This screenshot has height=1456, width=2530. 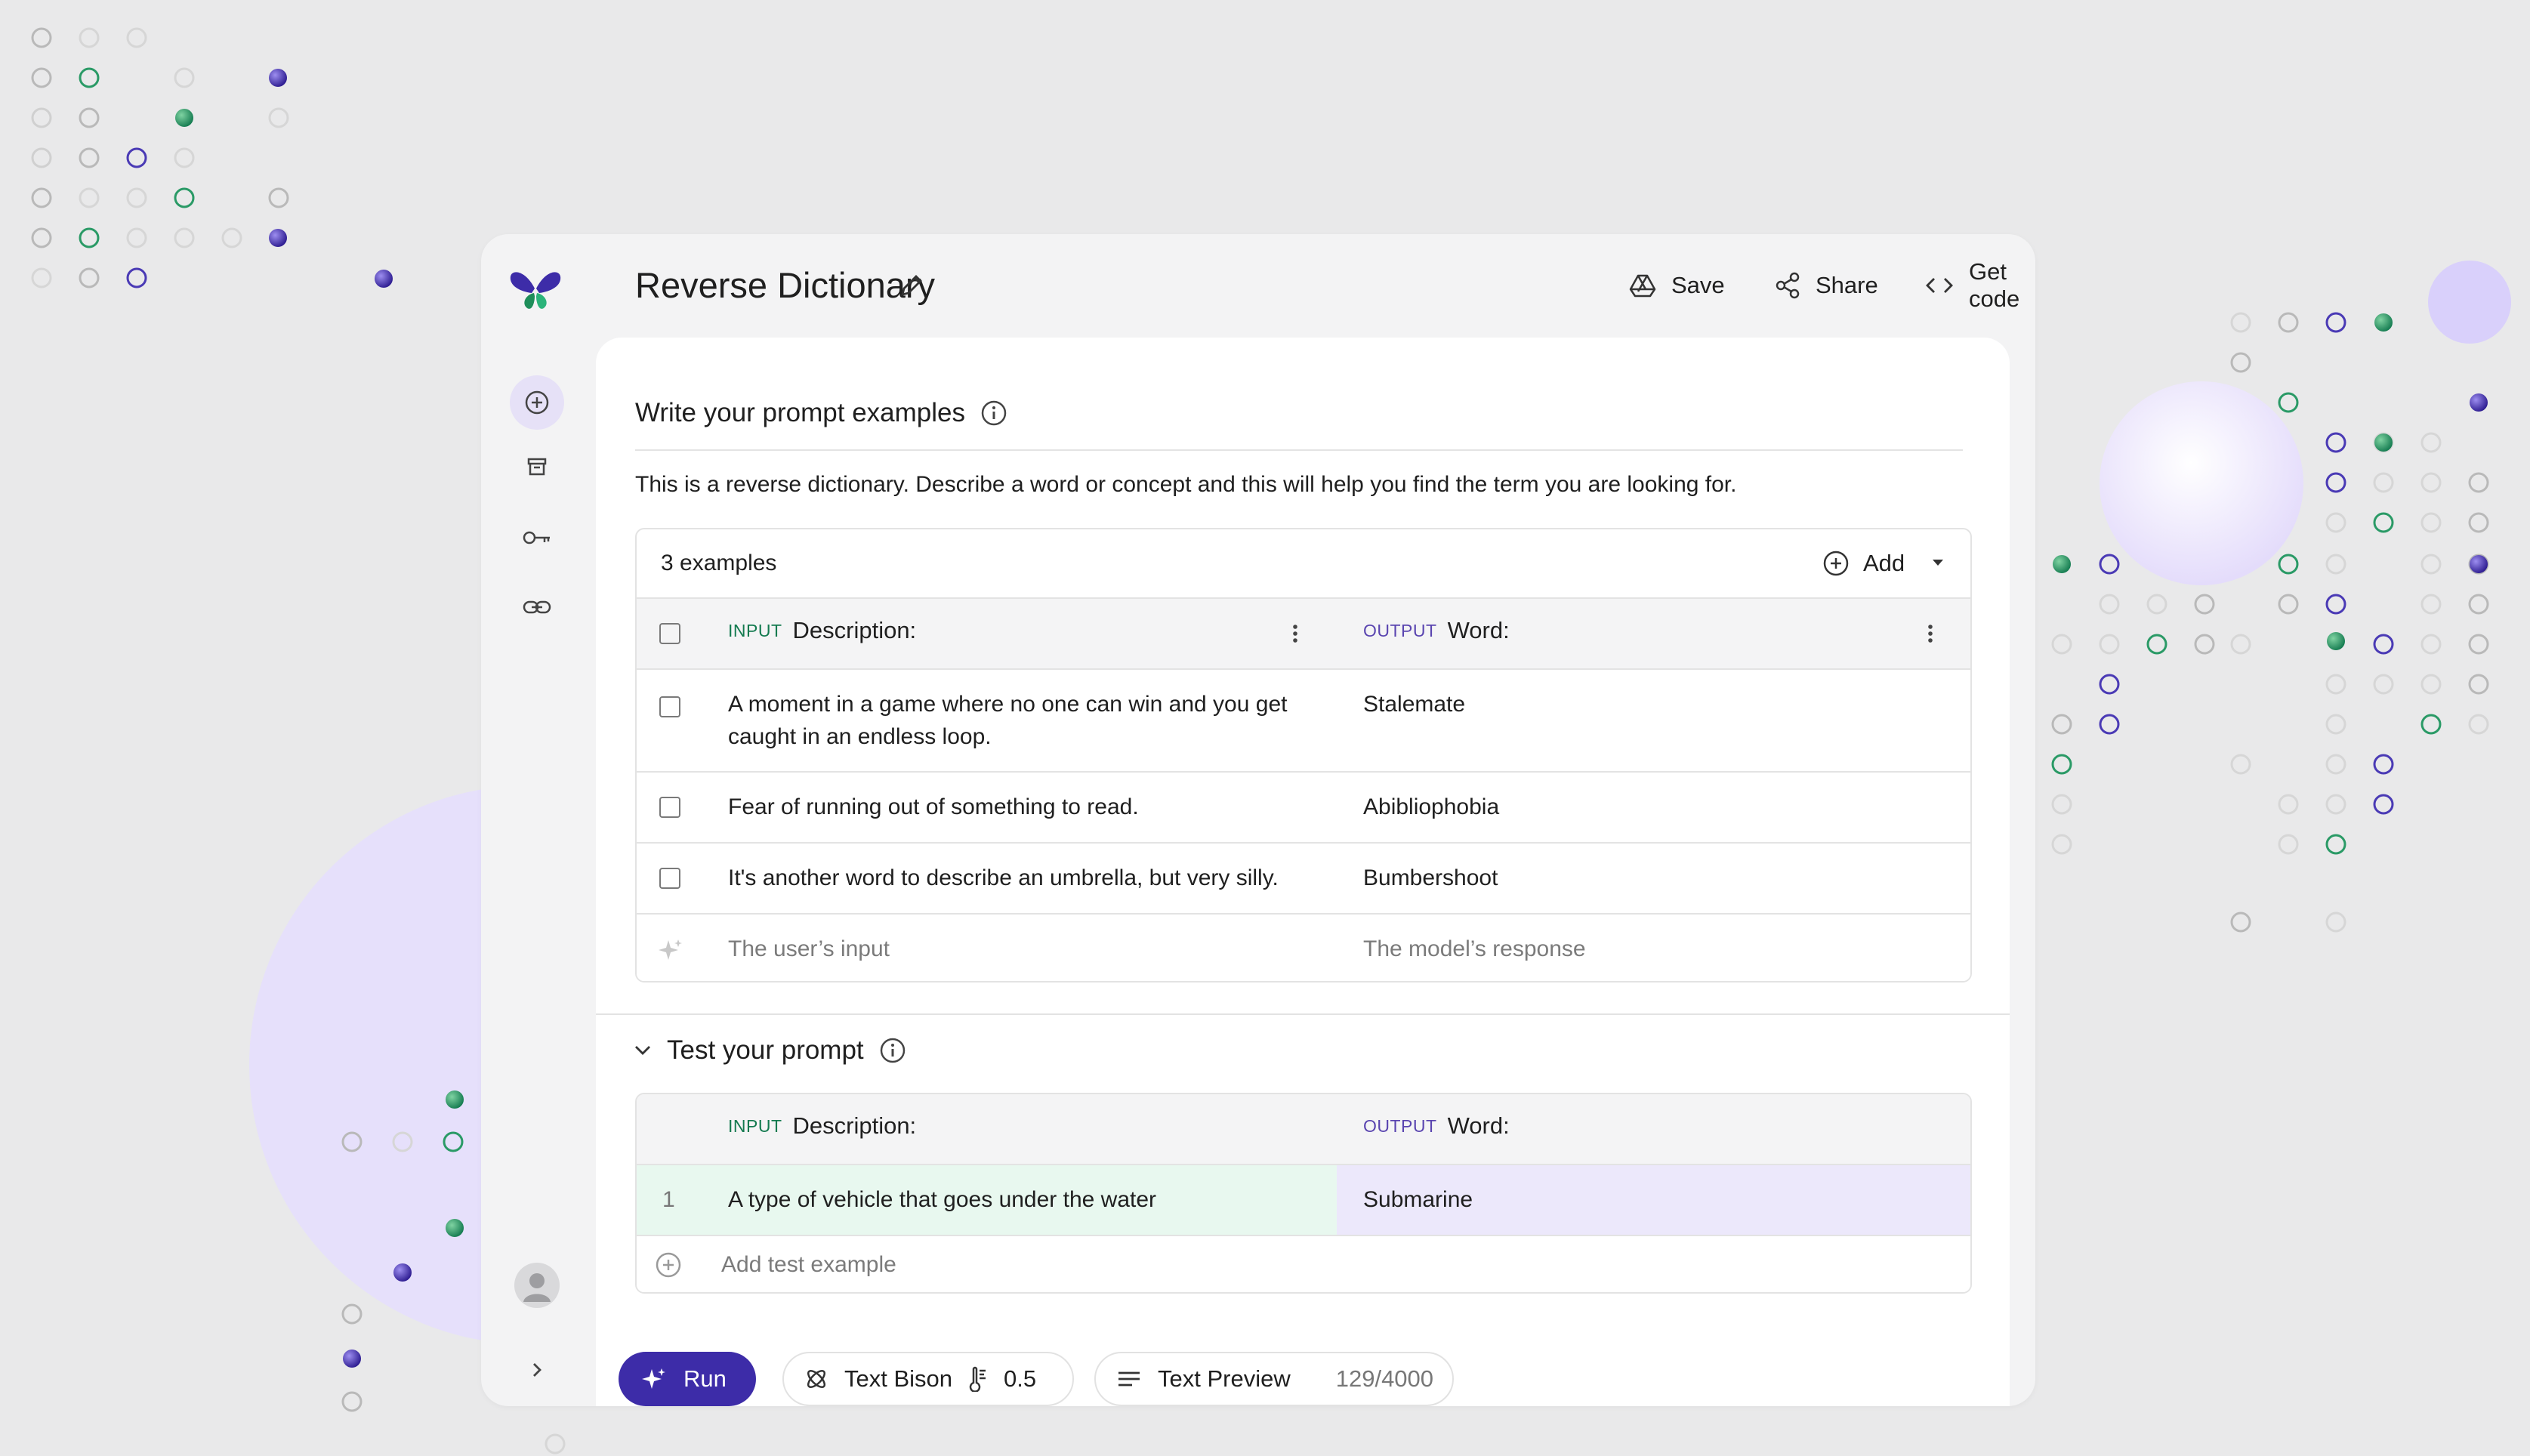 I want to click on test-input-column-header: INPUT Description:, so click(x=822, y=1126).